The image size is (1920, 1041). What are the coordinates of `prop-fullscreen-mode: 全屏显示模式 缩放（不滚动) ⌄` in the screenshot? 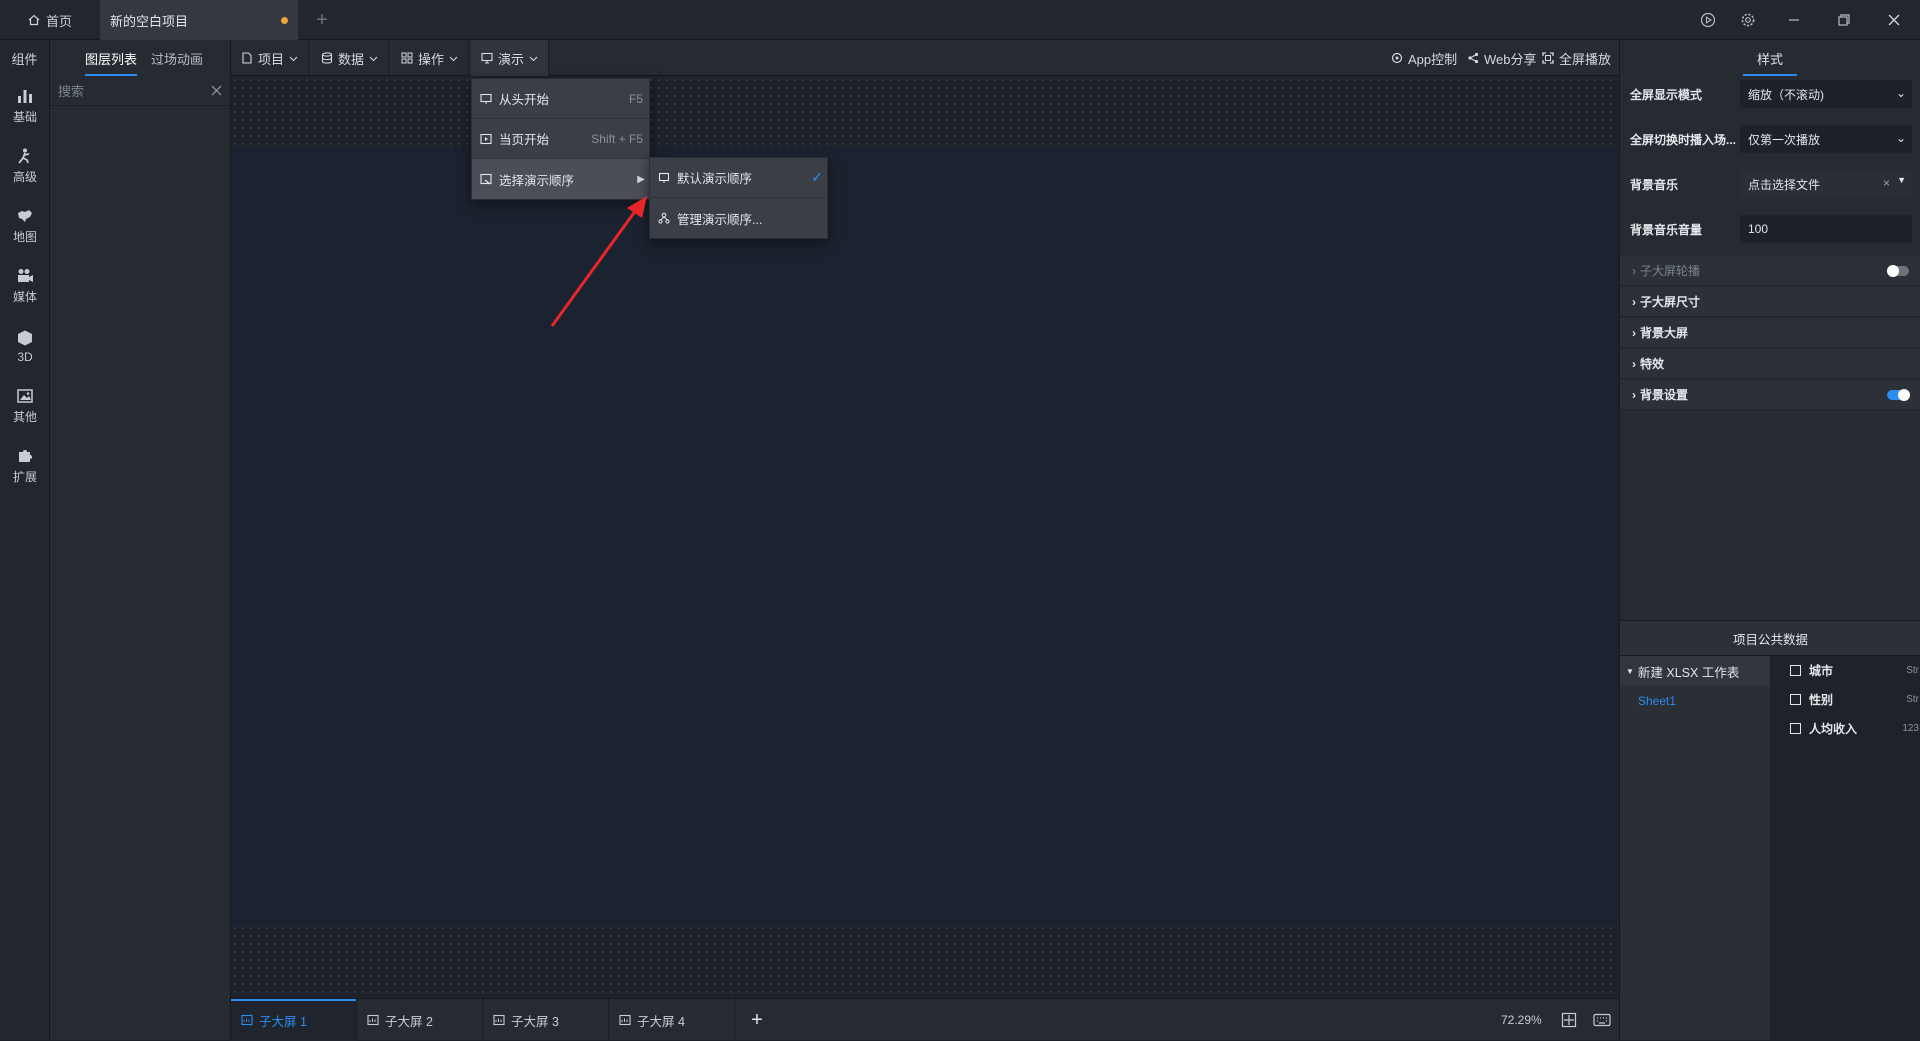 It's located at (1770, 94).